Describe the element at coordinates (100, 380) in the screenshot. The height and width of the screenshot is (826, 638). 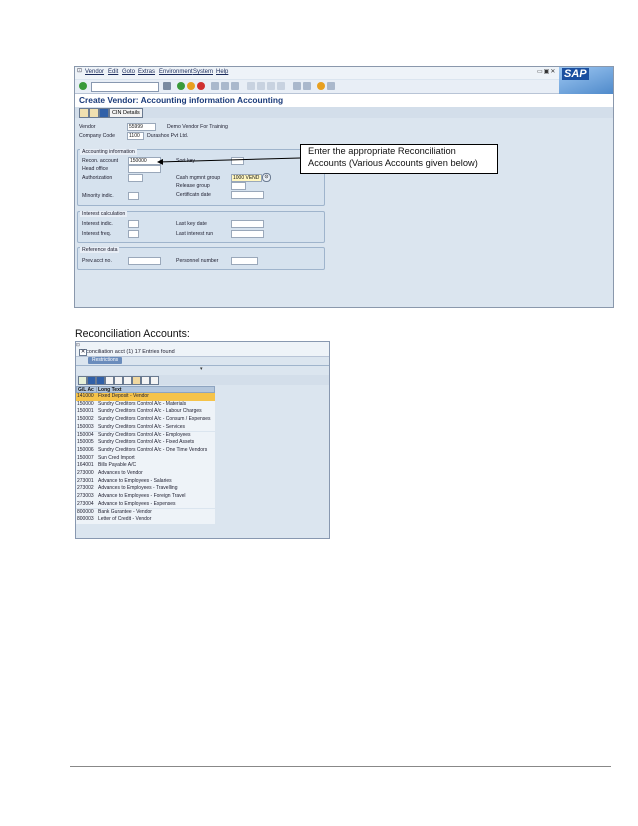
I see `filter-icon` at that location.